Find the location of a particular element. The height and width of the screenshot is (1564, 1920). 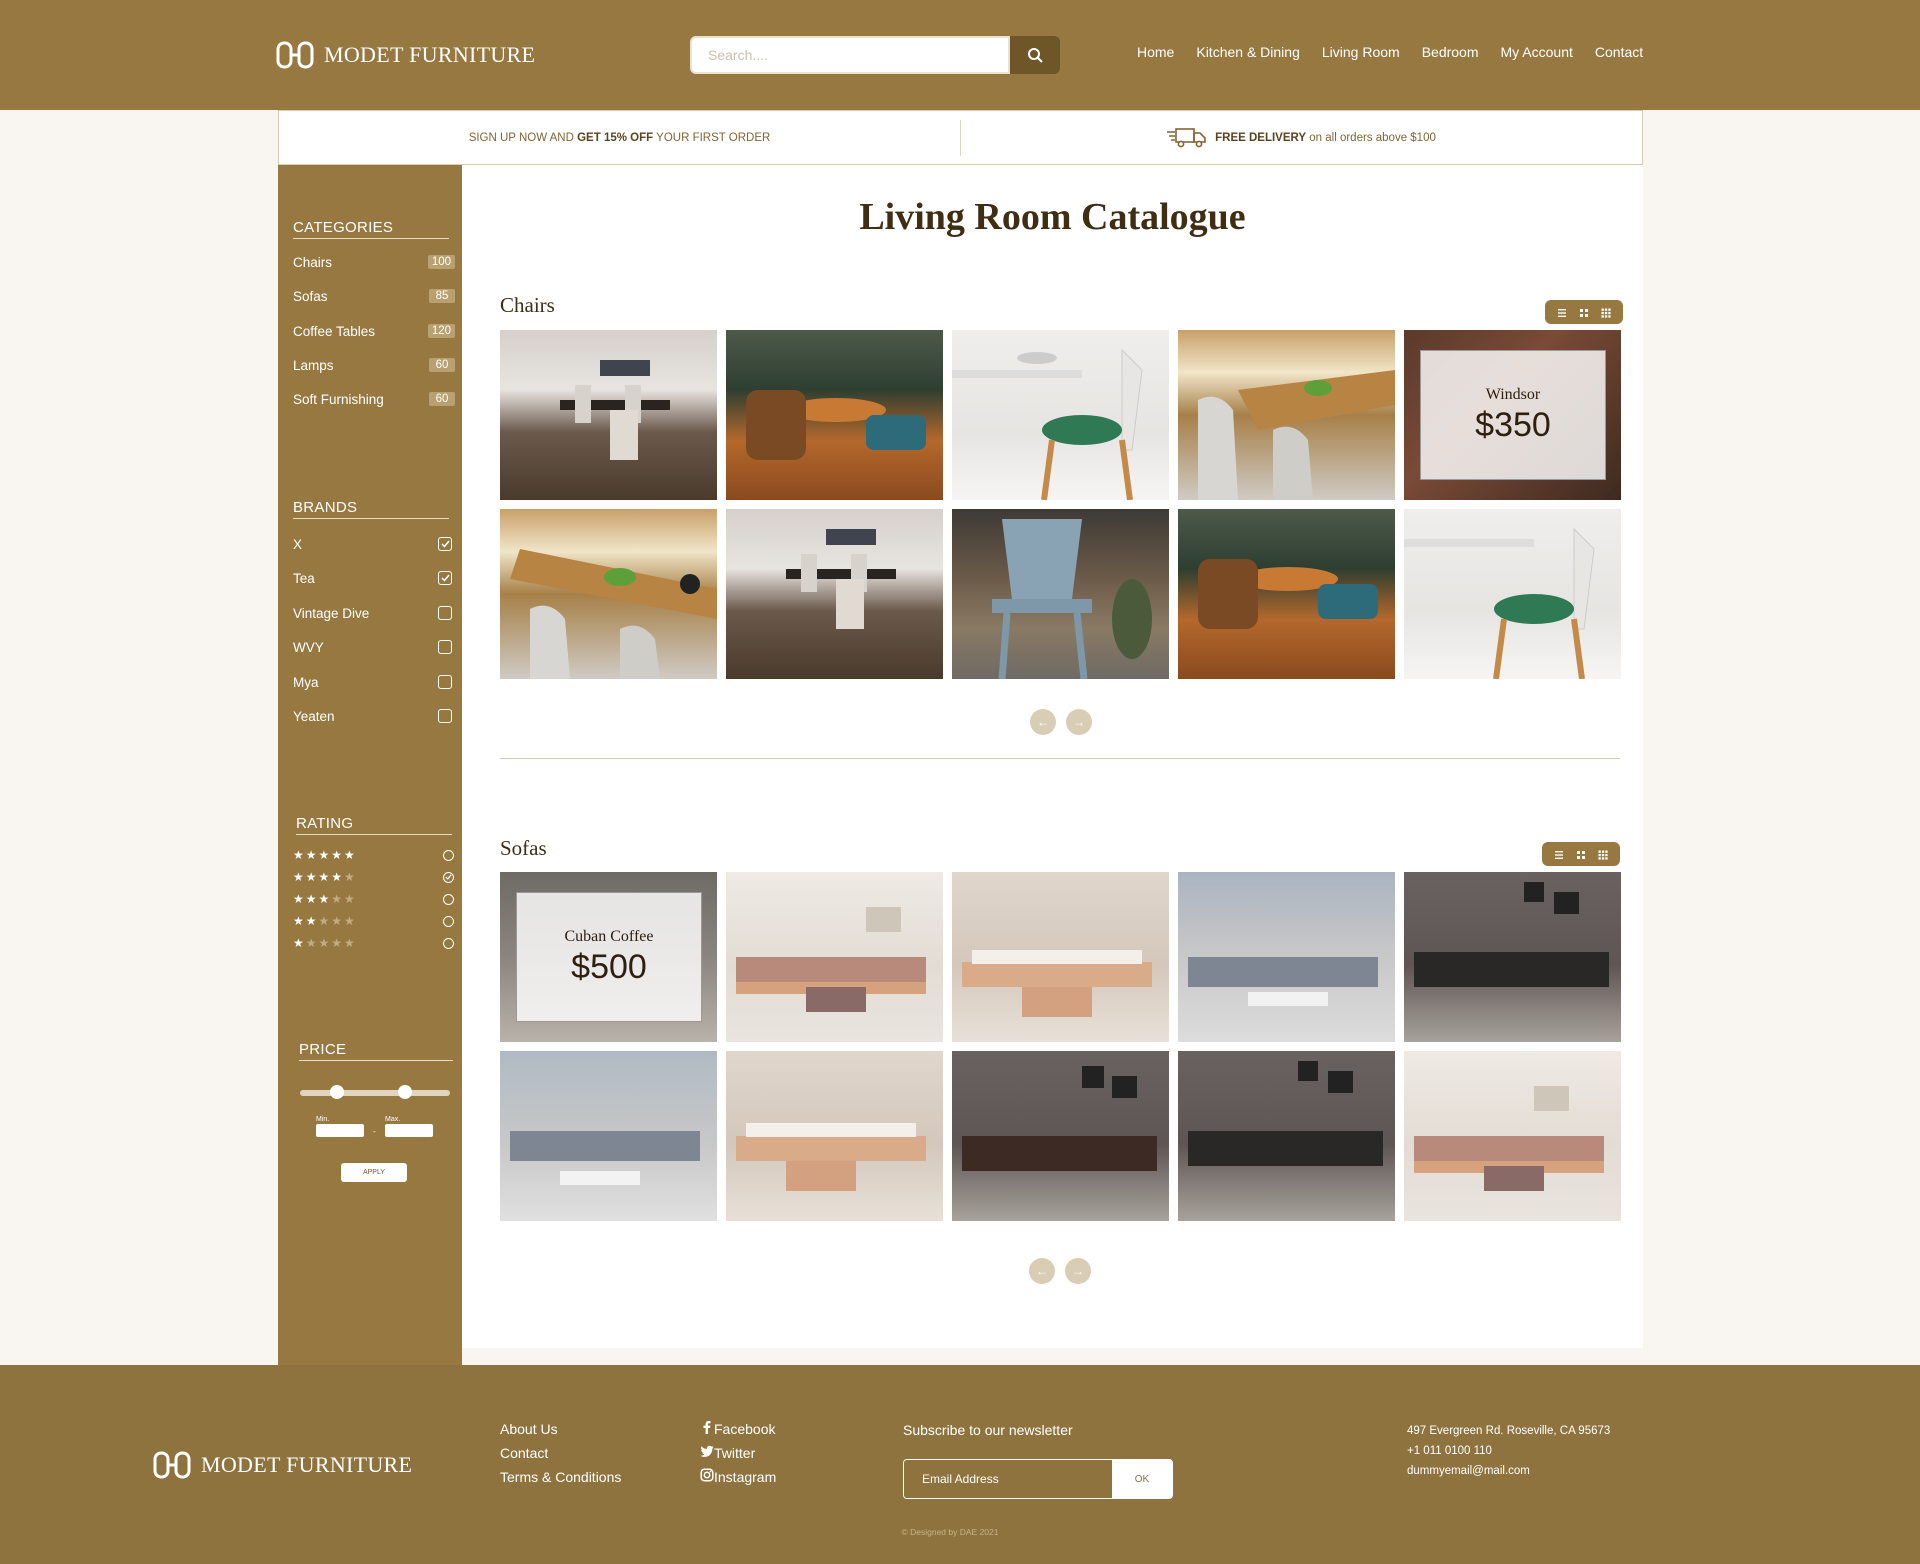

categories-heading: CATEGORIES is located at coordinates (371, 229).